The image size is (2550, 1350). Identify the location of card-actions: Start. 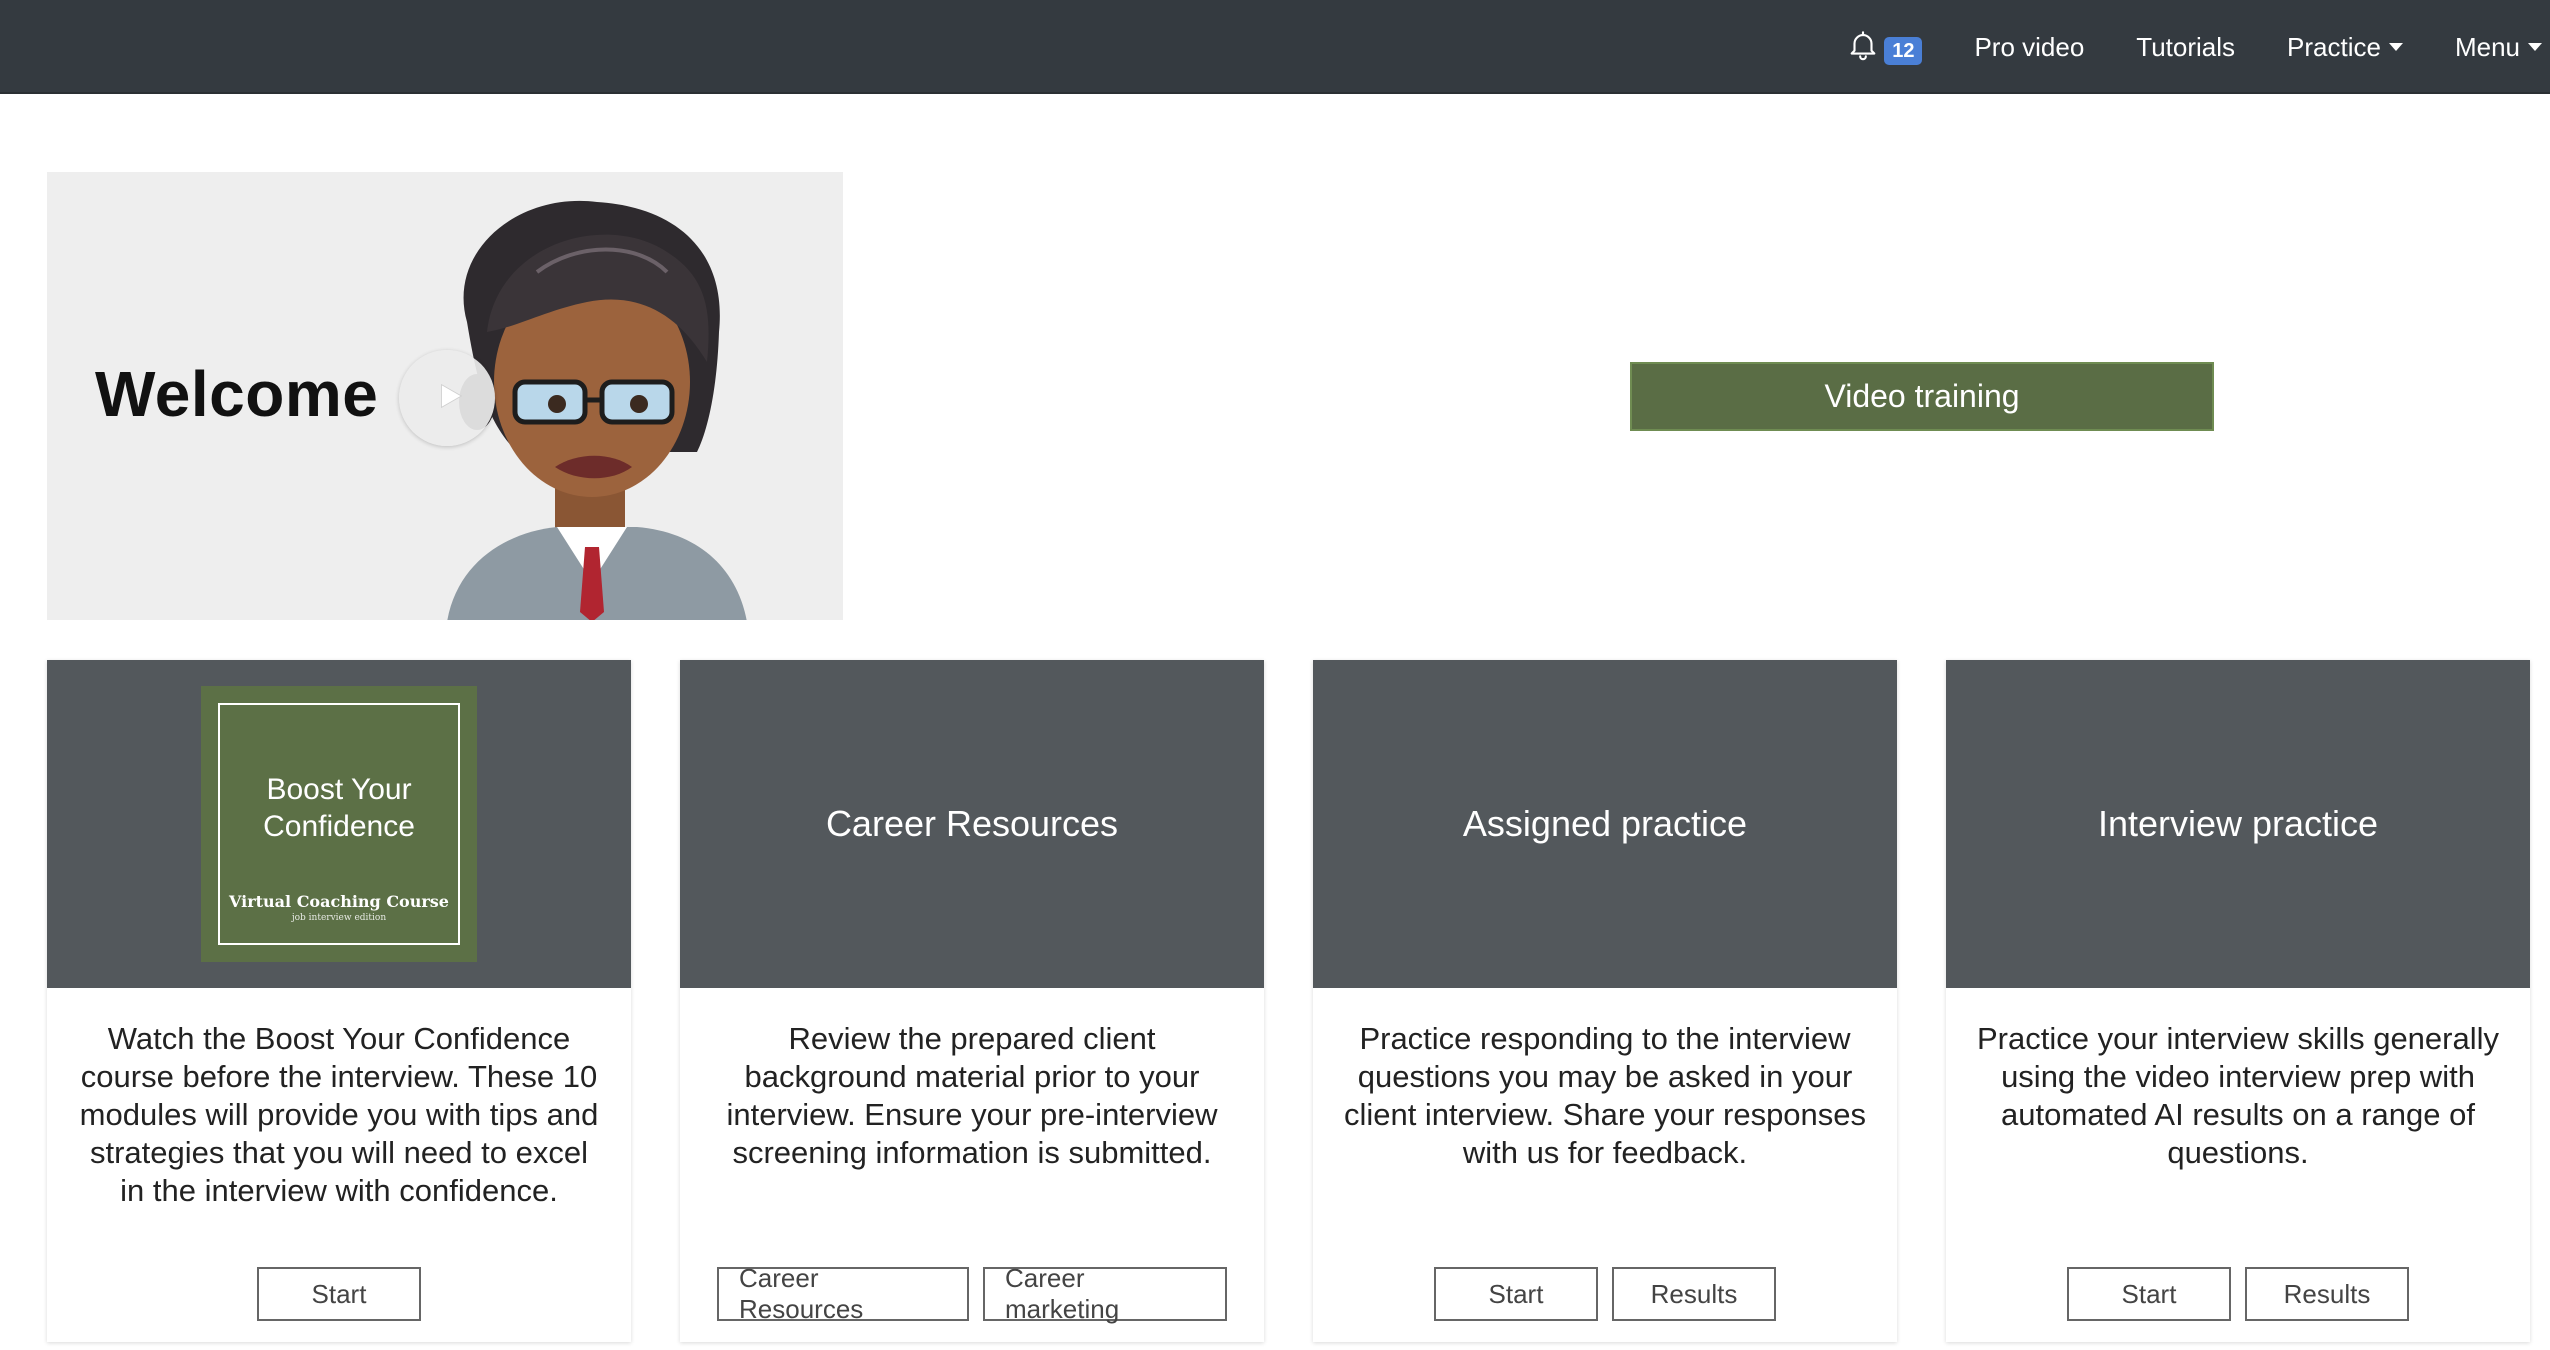
(339, 1294).